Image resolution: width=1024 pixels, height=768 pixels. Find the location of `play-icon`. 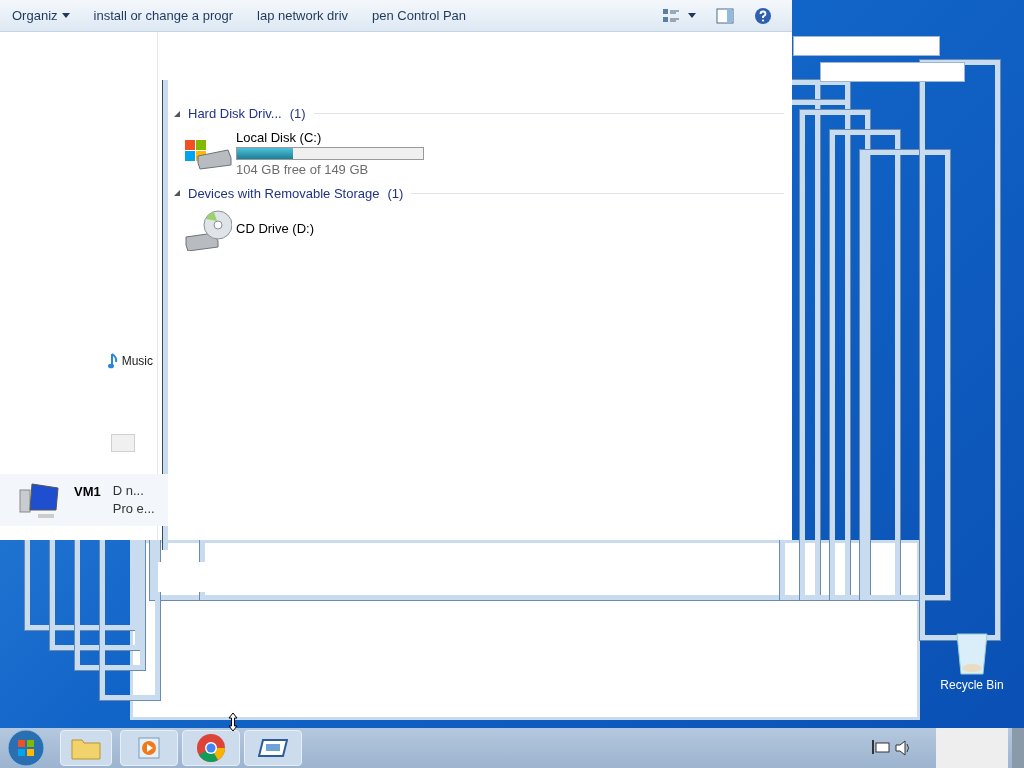

play-icon is located at coordinates (149, 748).